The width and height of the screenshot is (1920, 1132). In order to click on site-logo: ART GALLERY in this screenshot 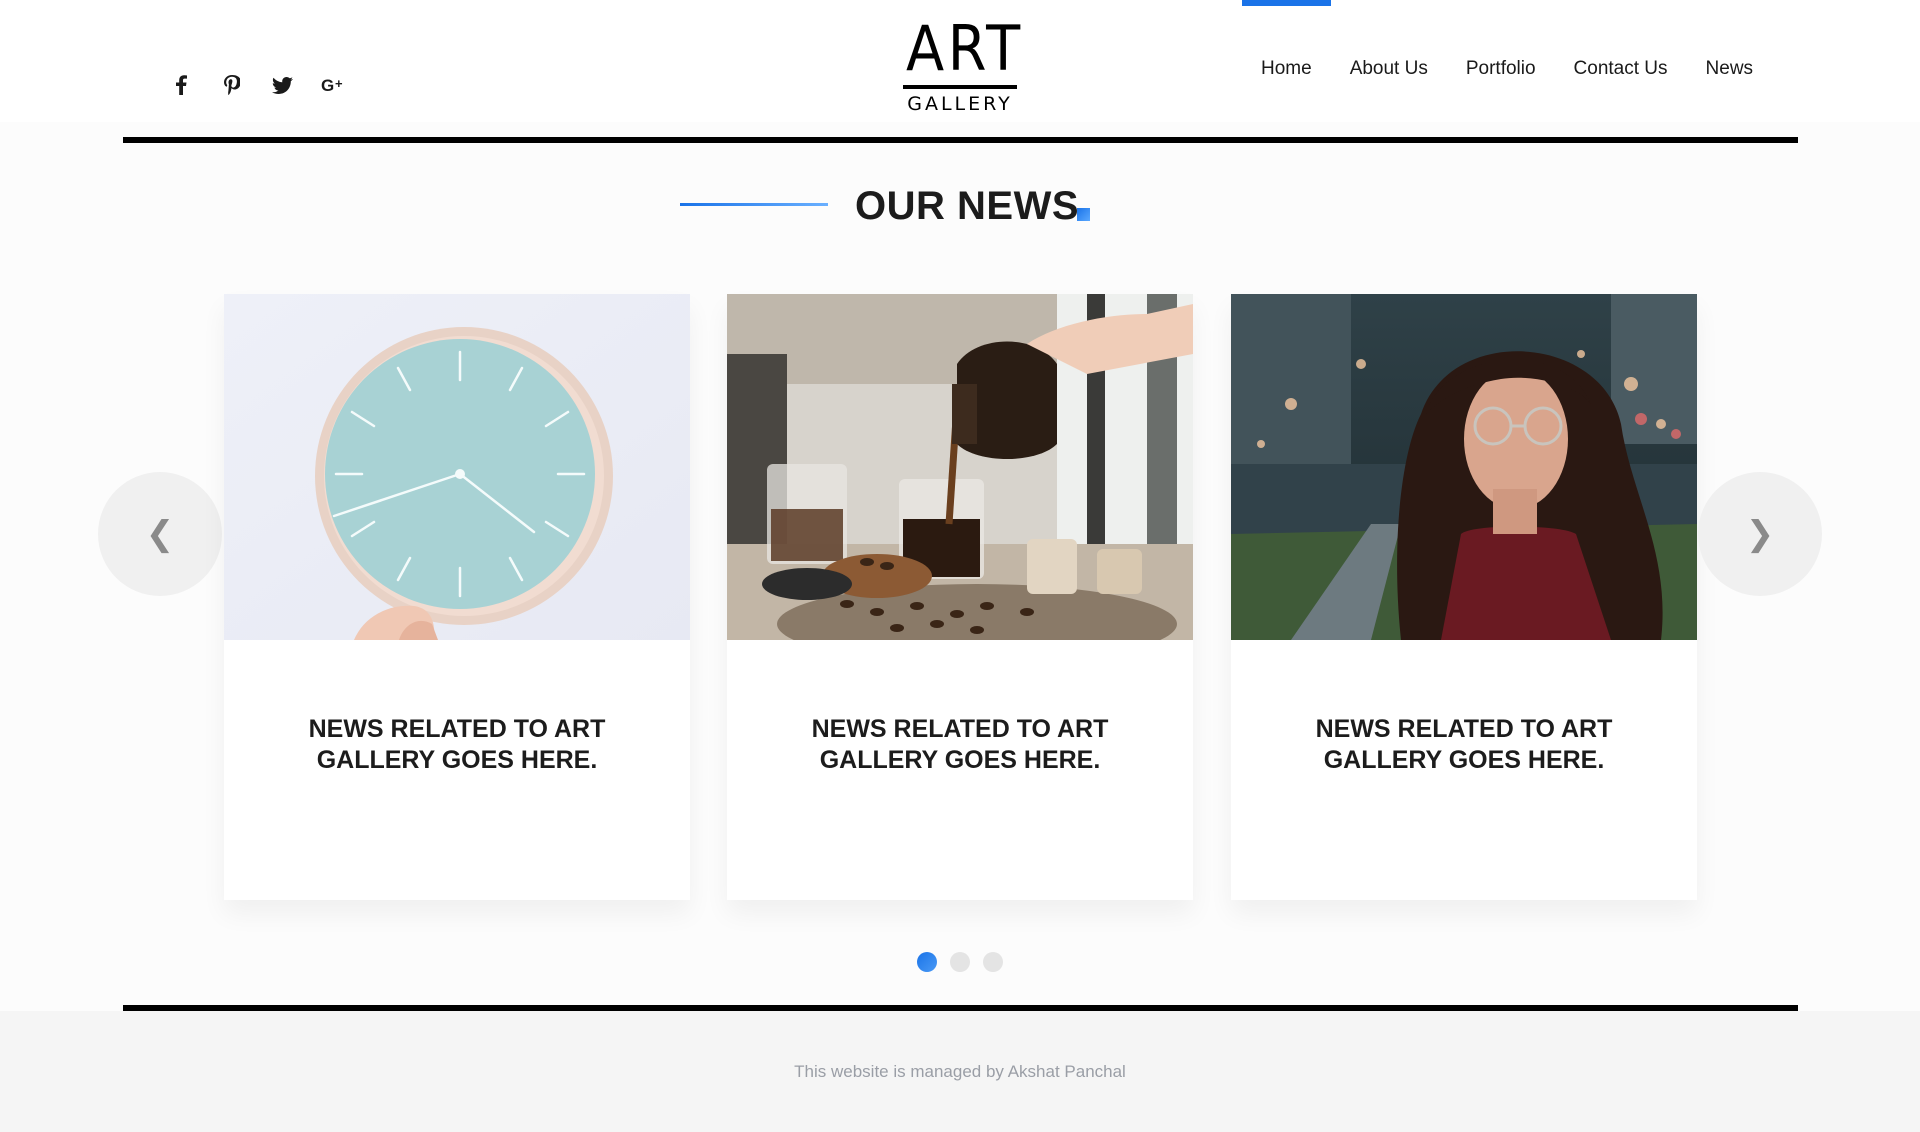, I will do `click(960, 66)`.